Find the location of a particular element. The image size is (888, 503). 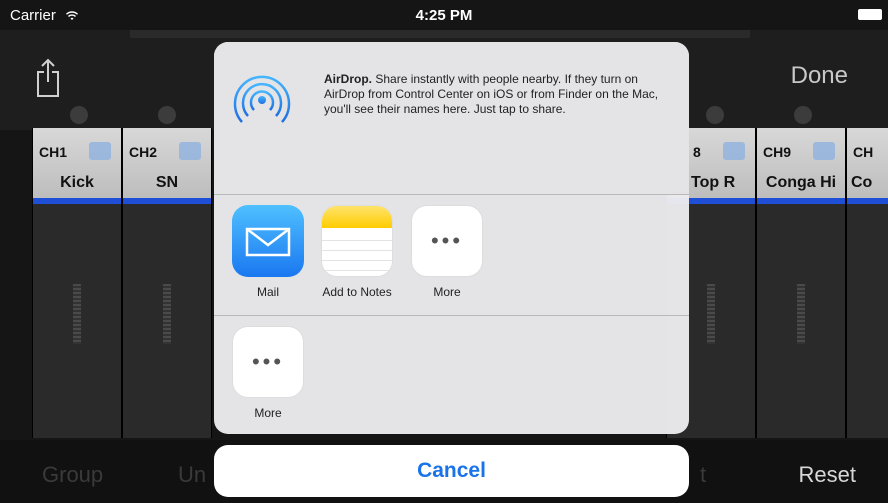

channel-strip-2: CH2 SN is located at coordinates (167, 283).